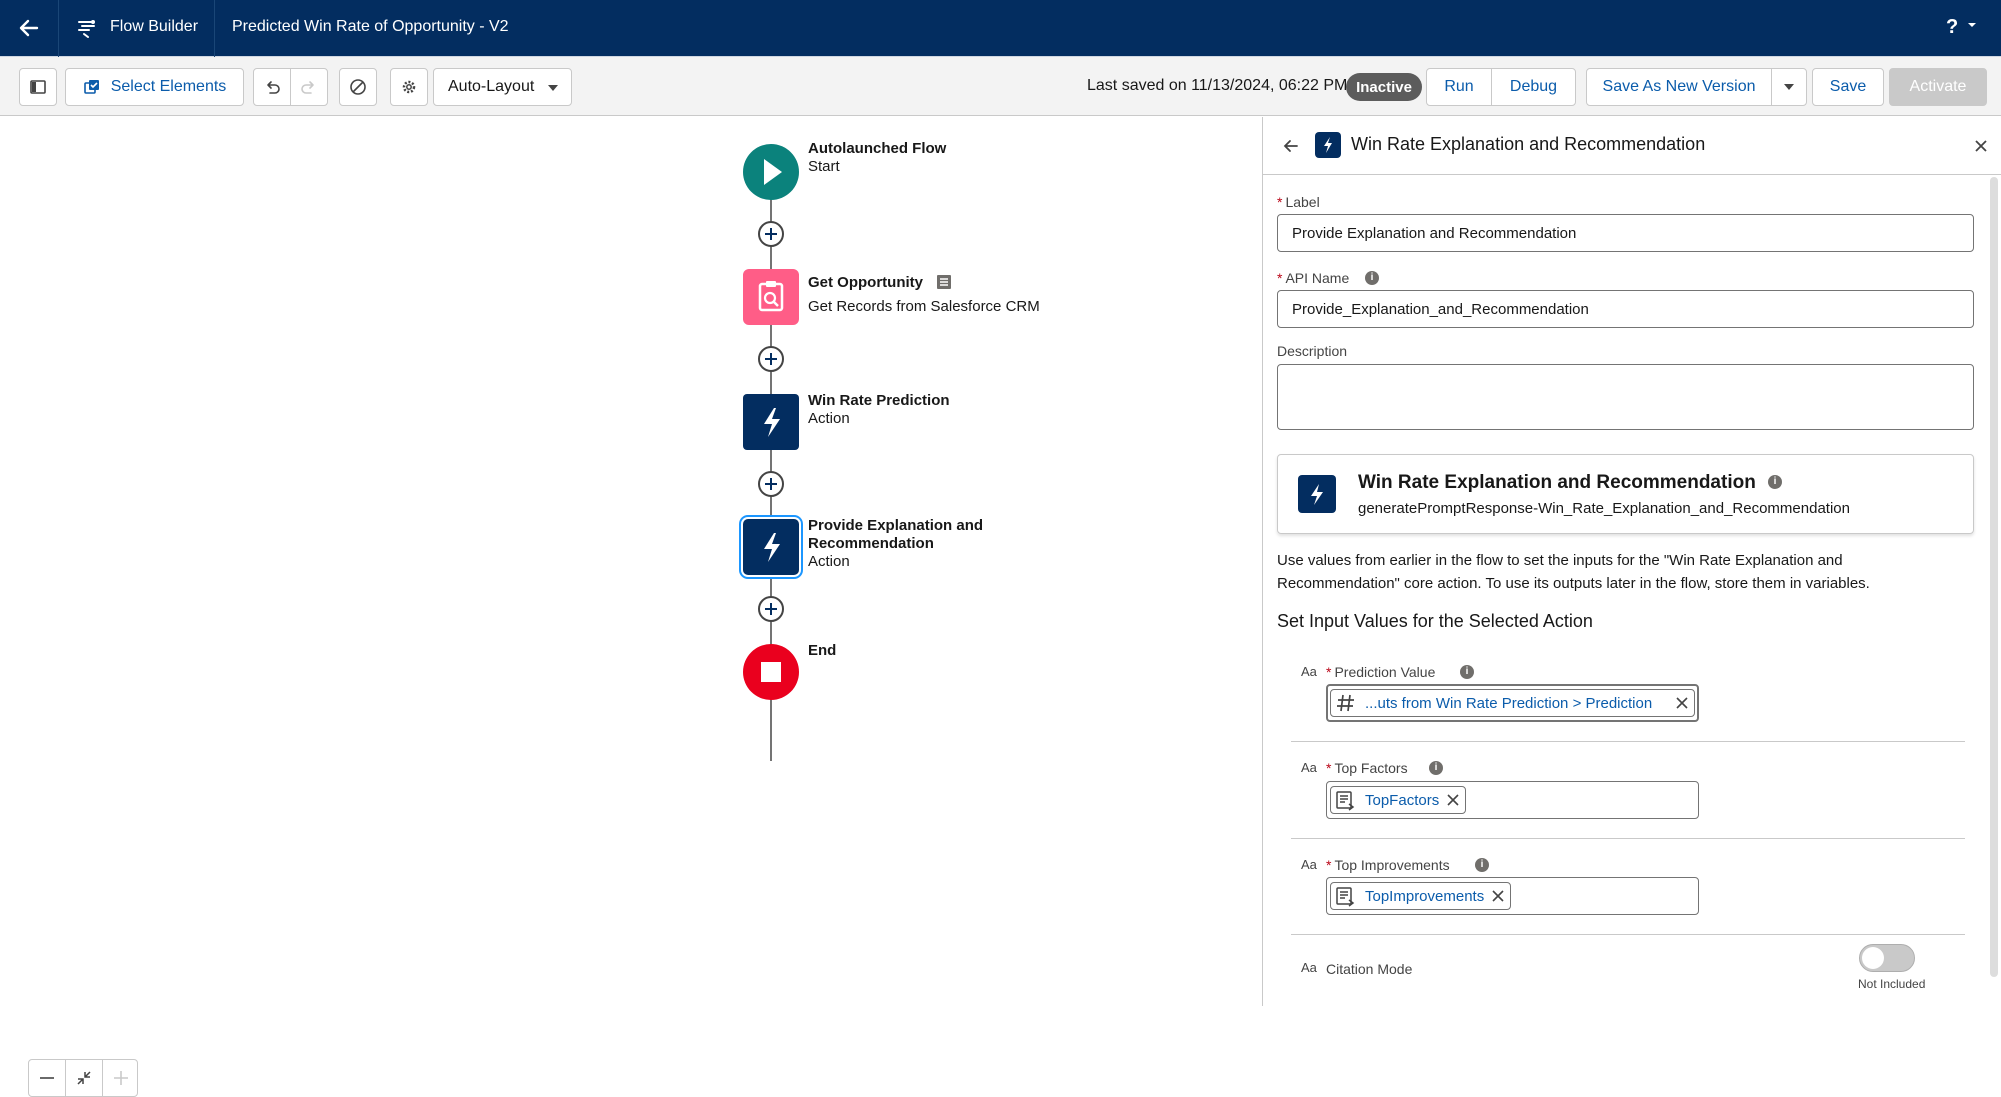 This screenshot has height=1097, width=2001. Describe the element at coordinates (1625, 397) in the screenshot. I see `description-textarea` at that location.